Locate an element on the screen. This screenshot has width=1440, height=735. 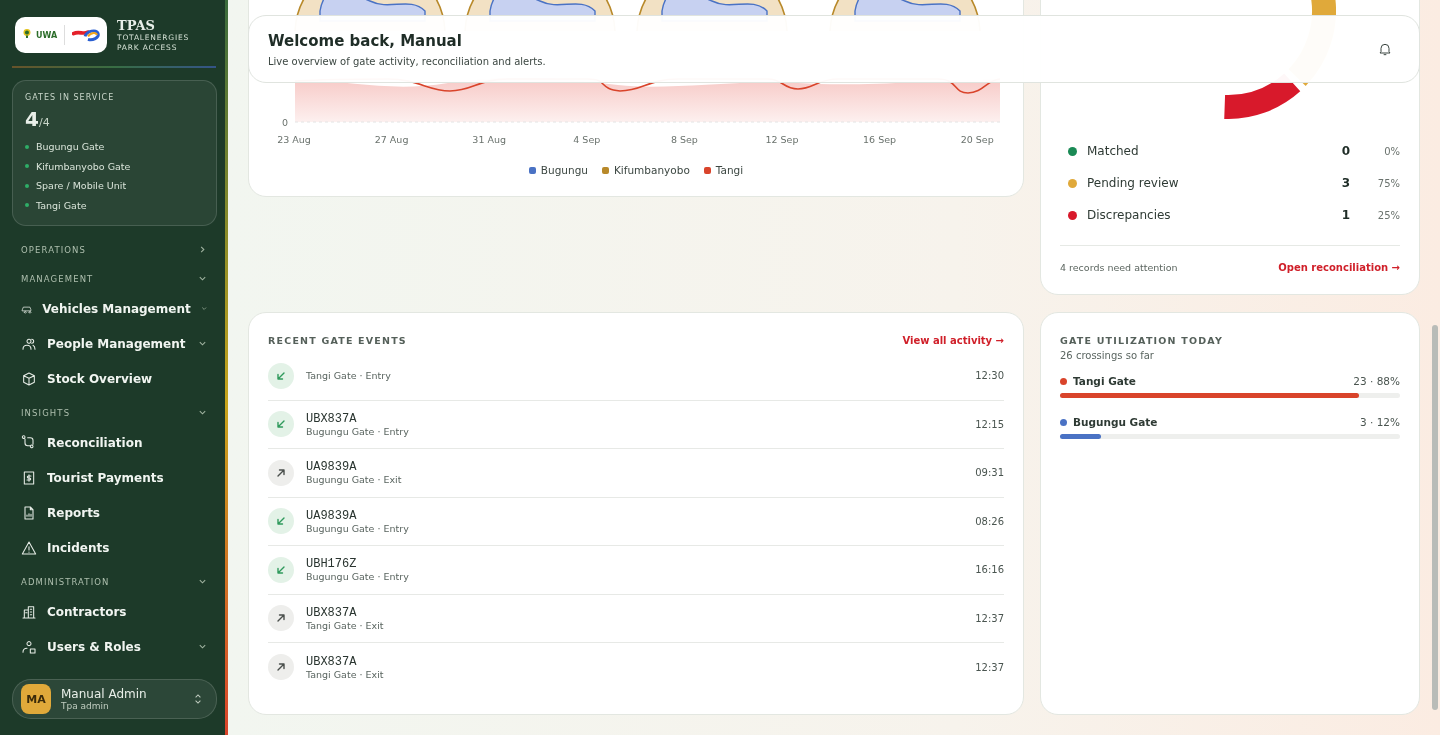
event-time: 12:30 is located at coordinates (989, 376).